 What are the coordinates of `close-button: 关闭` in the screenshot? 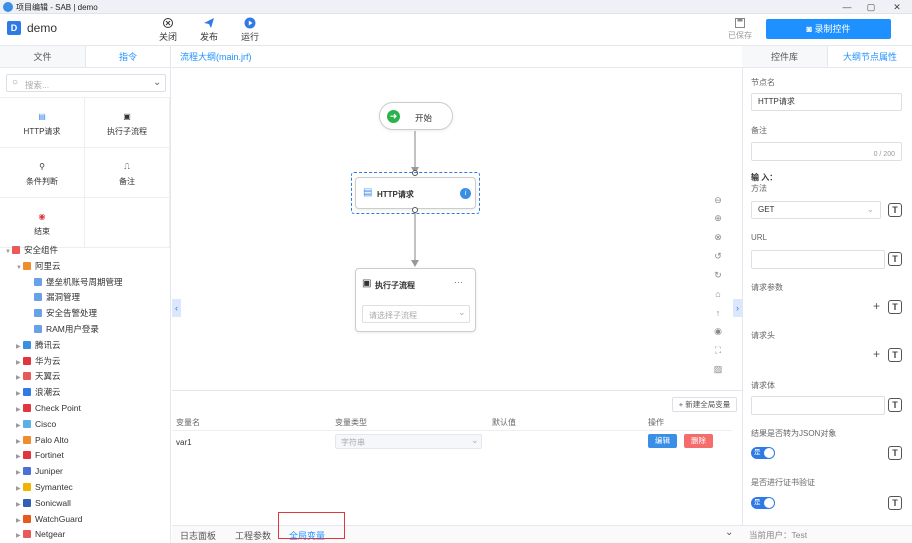 It's located at (168, 30).